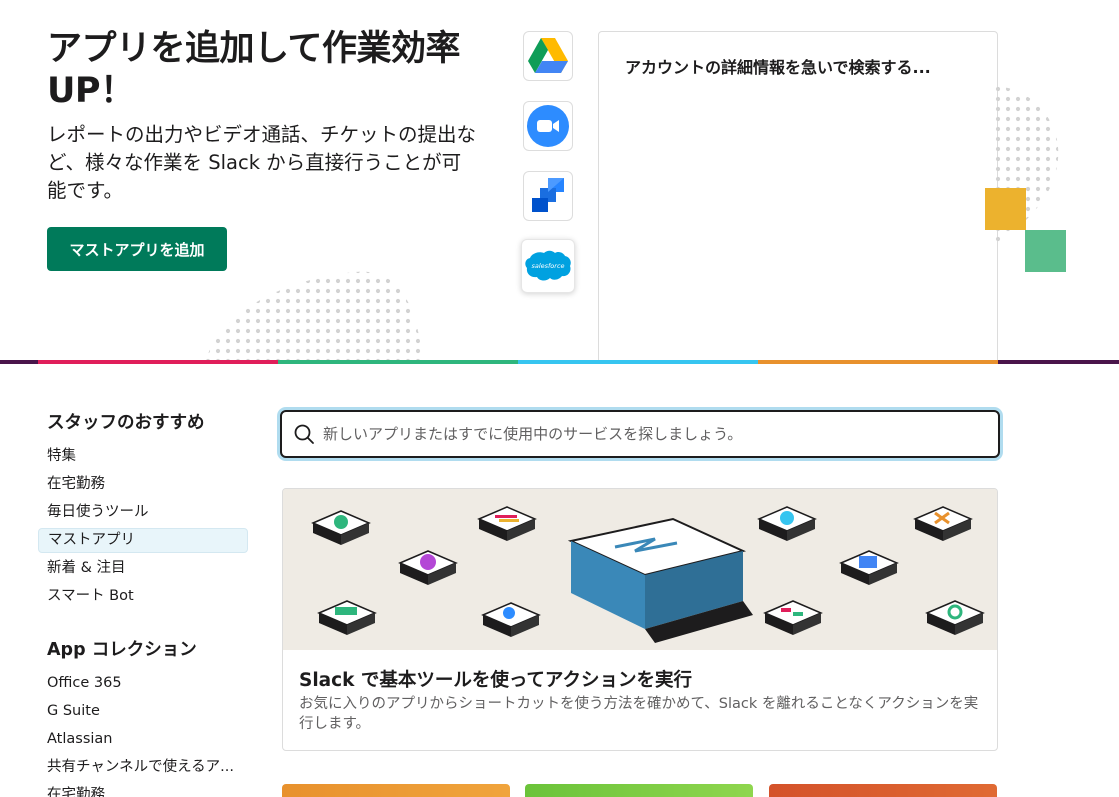  I want to click on feature-illustration, so click(640, 569).